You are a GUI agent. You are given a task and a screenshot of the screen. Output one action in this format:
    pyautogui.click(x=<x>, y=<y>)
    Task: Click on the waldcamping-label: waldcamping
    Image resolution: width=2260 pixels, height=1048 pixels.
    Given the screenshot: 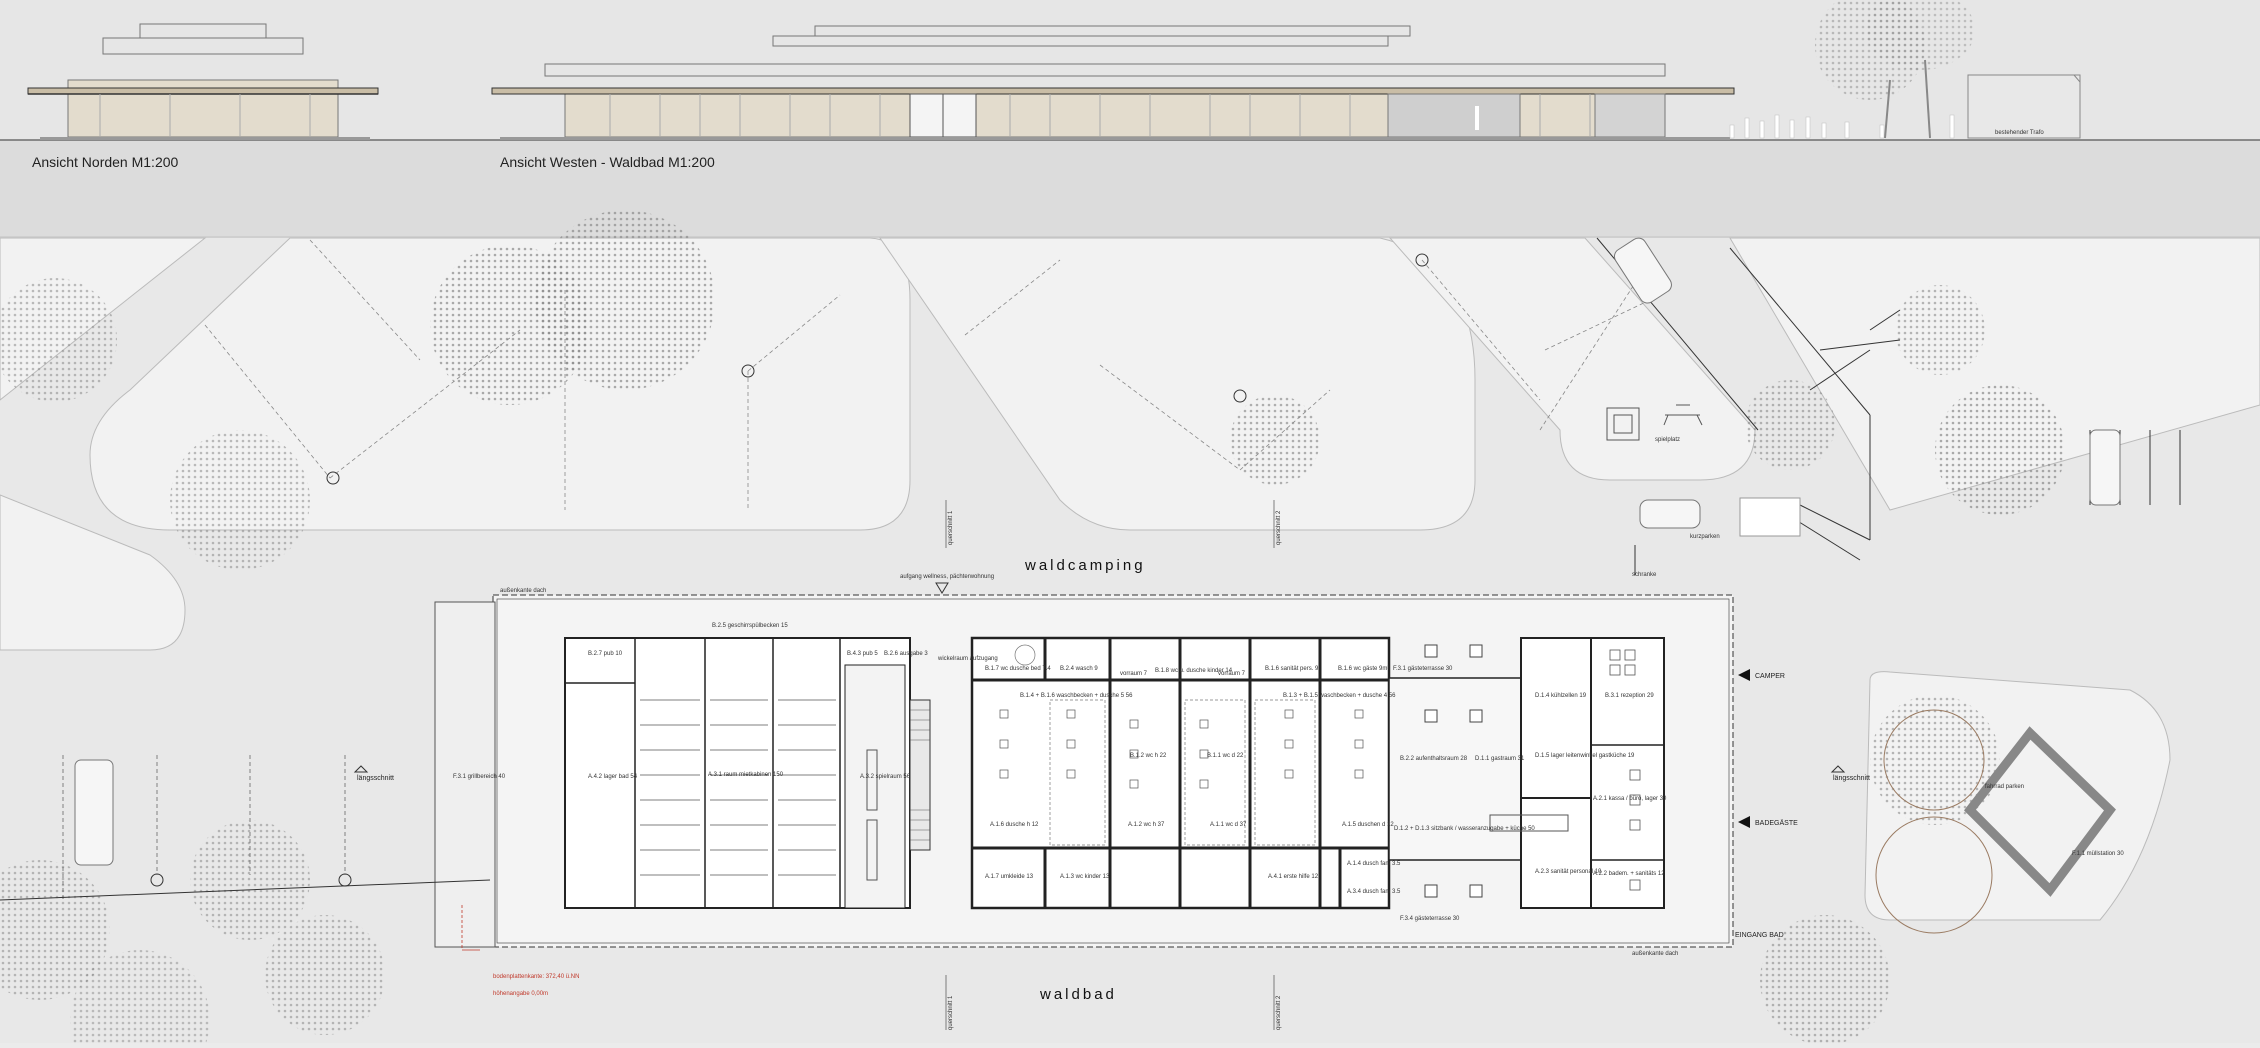 What is the action you would take?
    pyautogui.click(x=1085, y=565)
    